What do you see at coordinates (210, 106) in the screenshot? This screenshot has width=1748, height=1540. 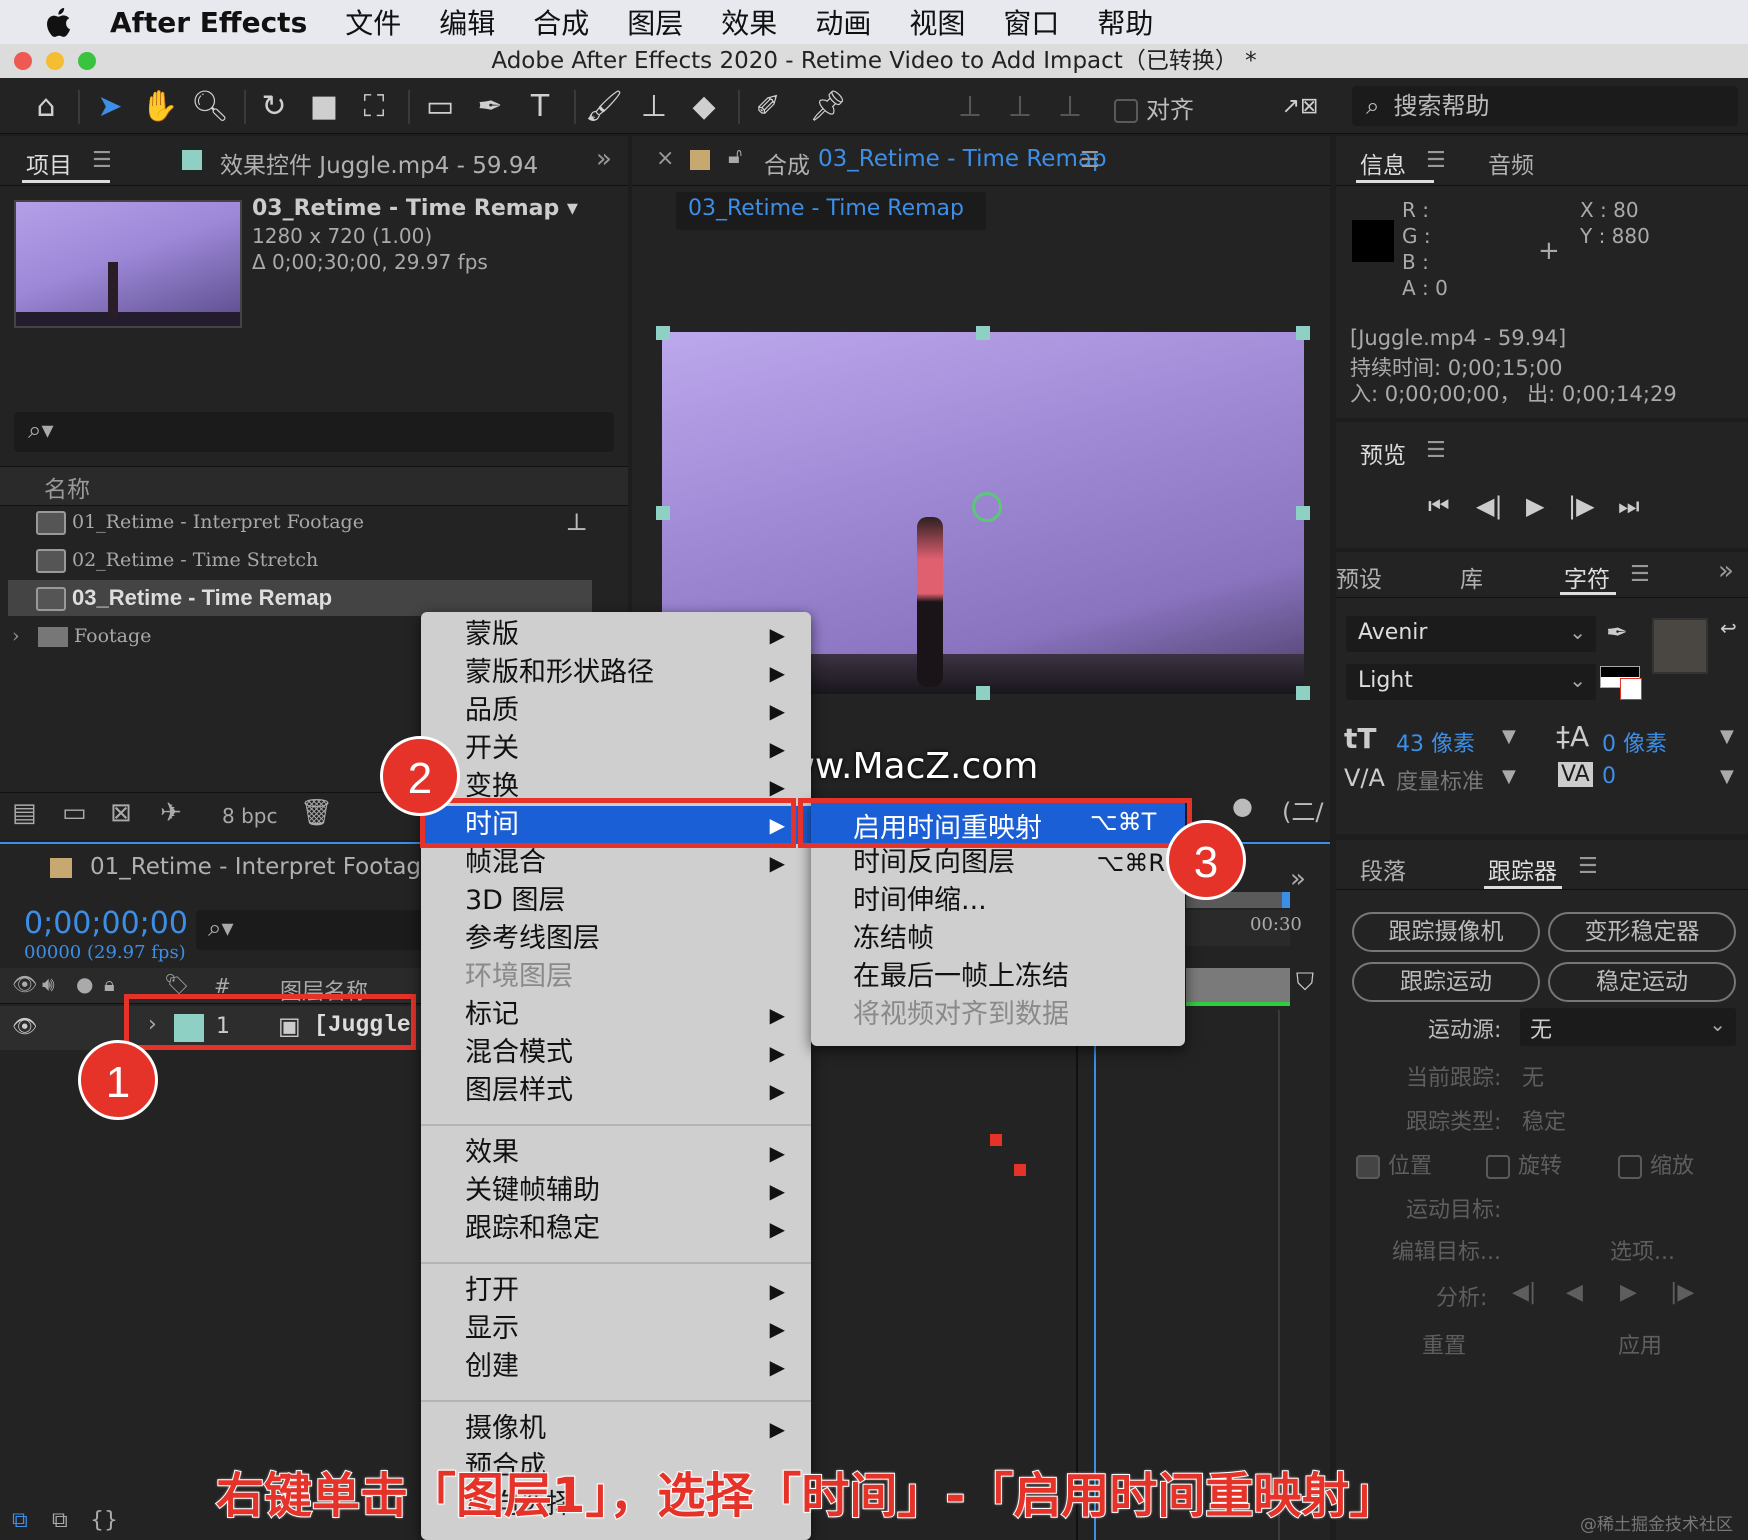 I see `zoom-tool-icon: 🔍︎` at bounding box center [210, 106].